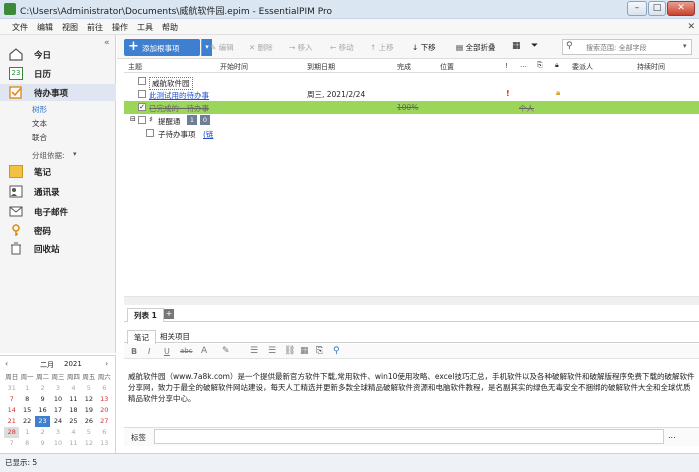 The width and height of the screenshot is (699, 472). What do you see at coordinates (11, 410) in the screenshot?
I see `calendar-day: 14` at bounding box center [11, 410].